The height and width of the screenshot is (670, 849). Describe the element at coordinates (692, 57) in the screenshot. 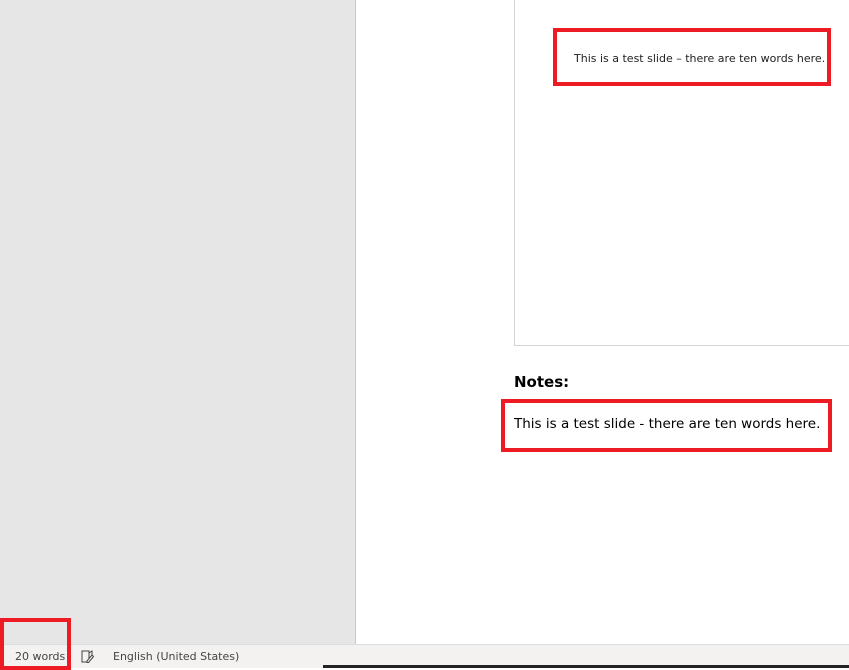

I see `highlight-box-slide-text` at that location.